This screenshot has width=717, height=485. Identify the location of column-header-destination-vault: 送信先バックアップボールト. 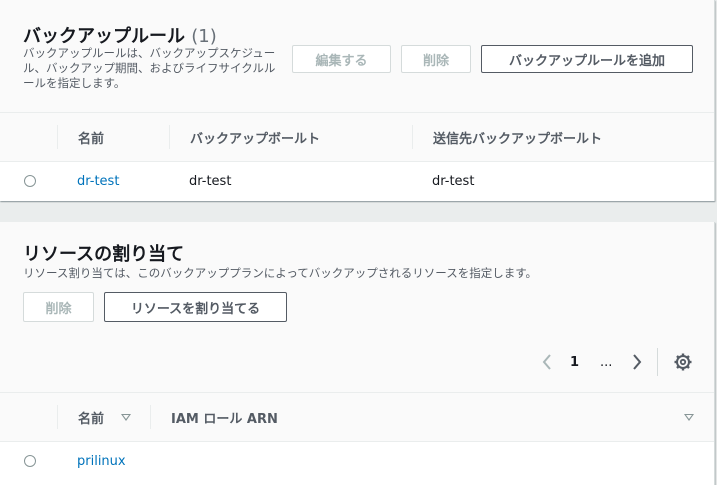
(517, 137).